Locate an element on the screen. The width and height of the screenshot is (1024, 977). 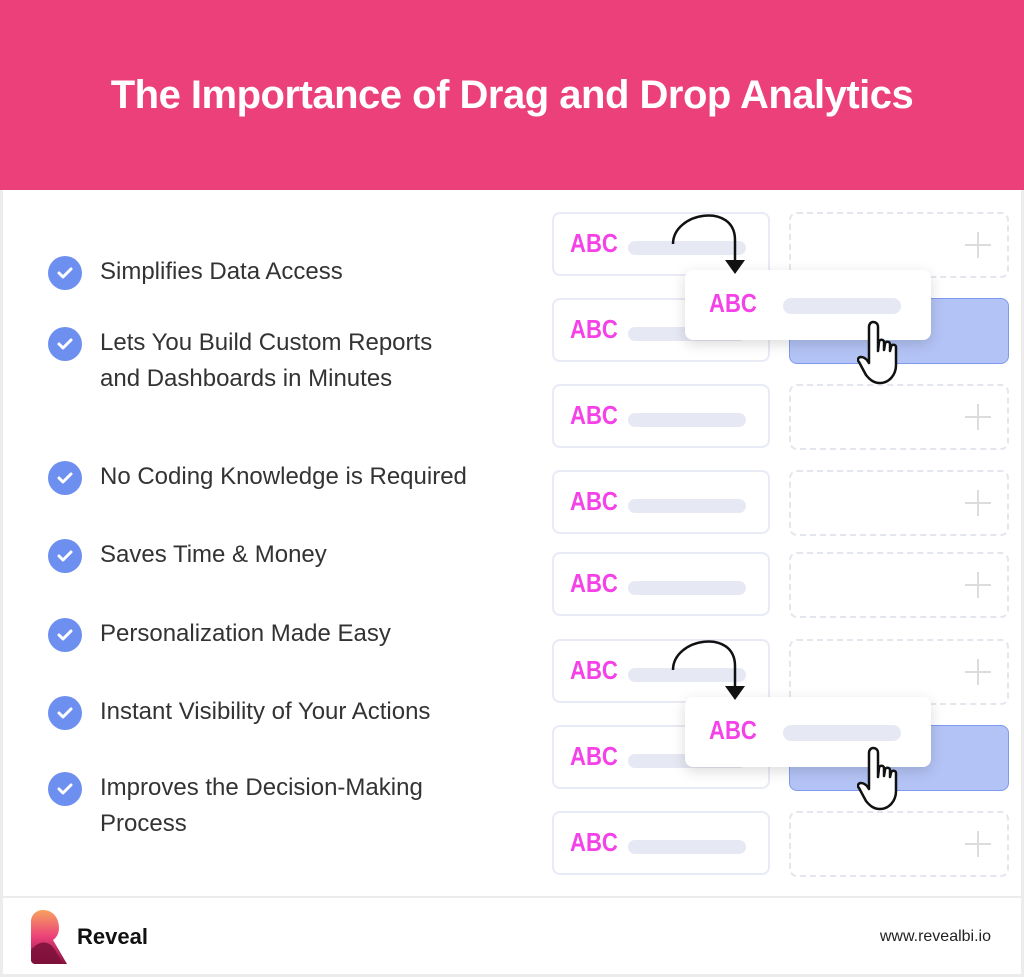
brand-logo: Reveal is located at coordinates (89, 937).